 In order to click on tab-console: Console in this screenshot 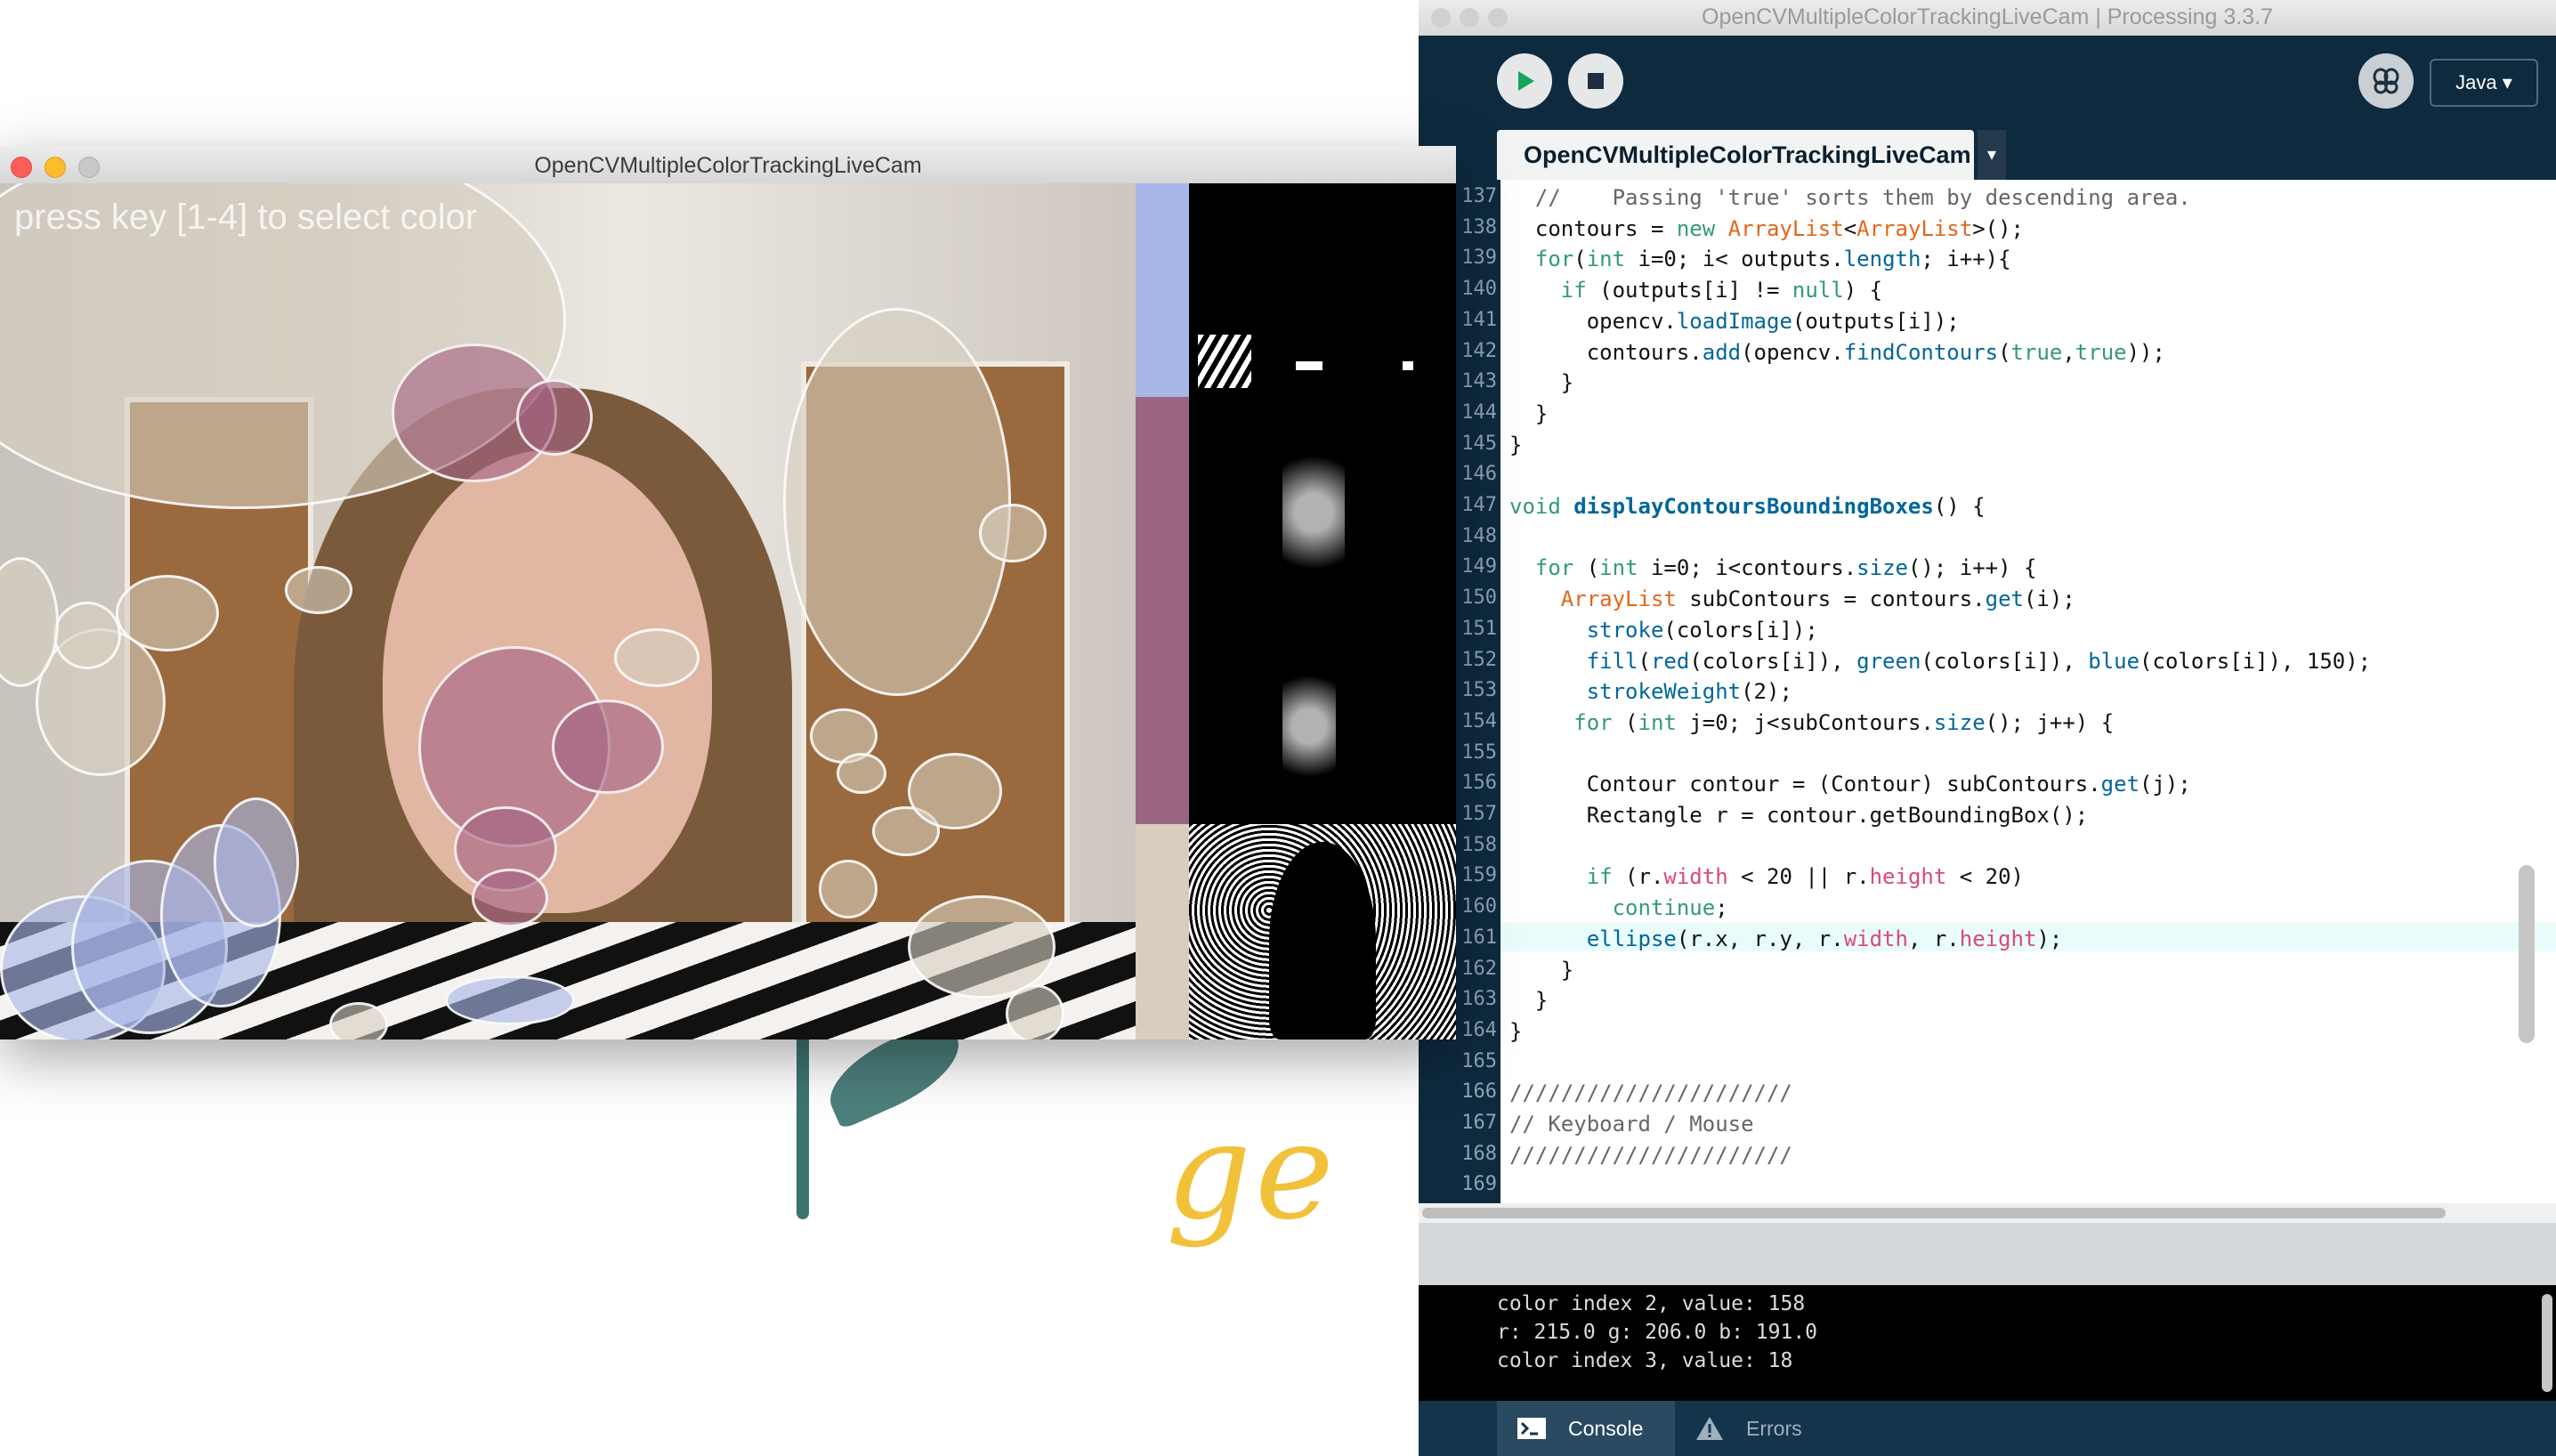, I will do `click(1586, 1428)`.